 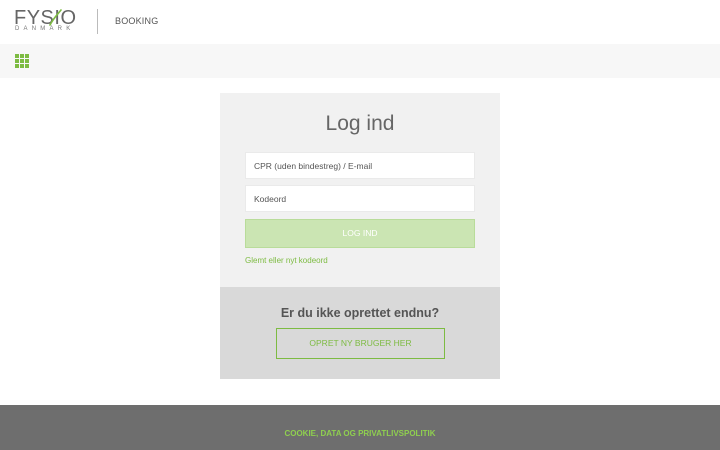 I want to click on cpr-email-input, so click(x=360, y=165).